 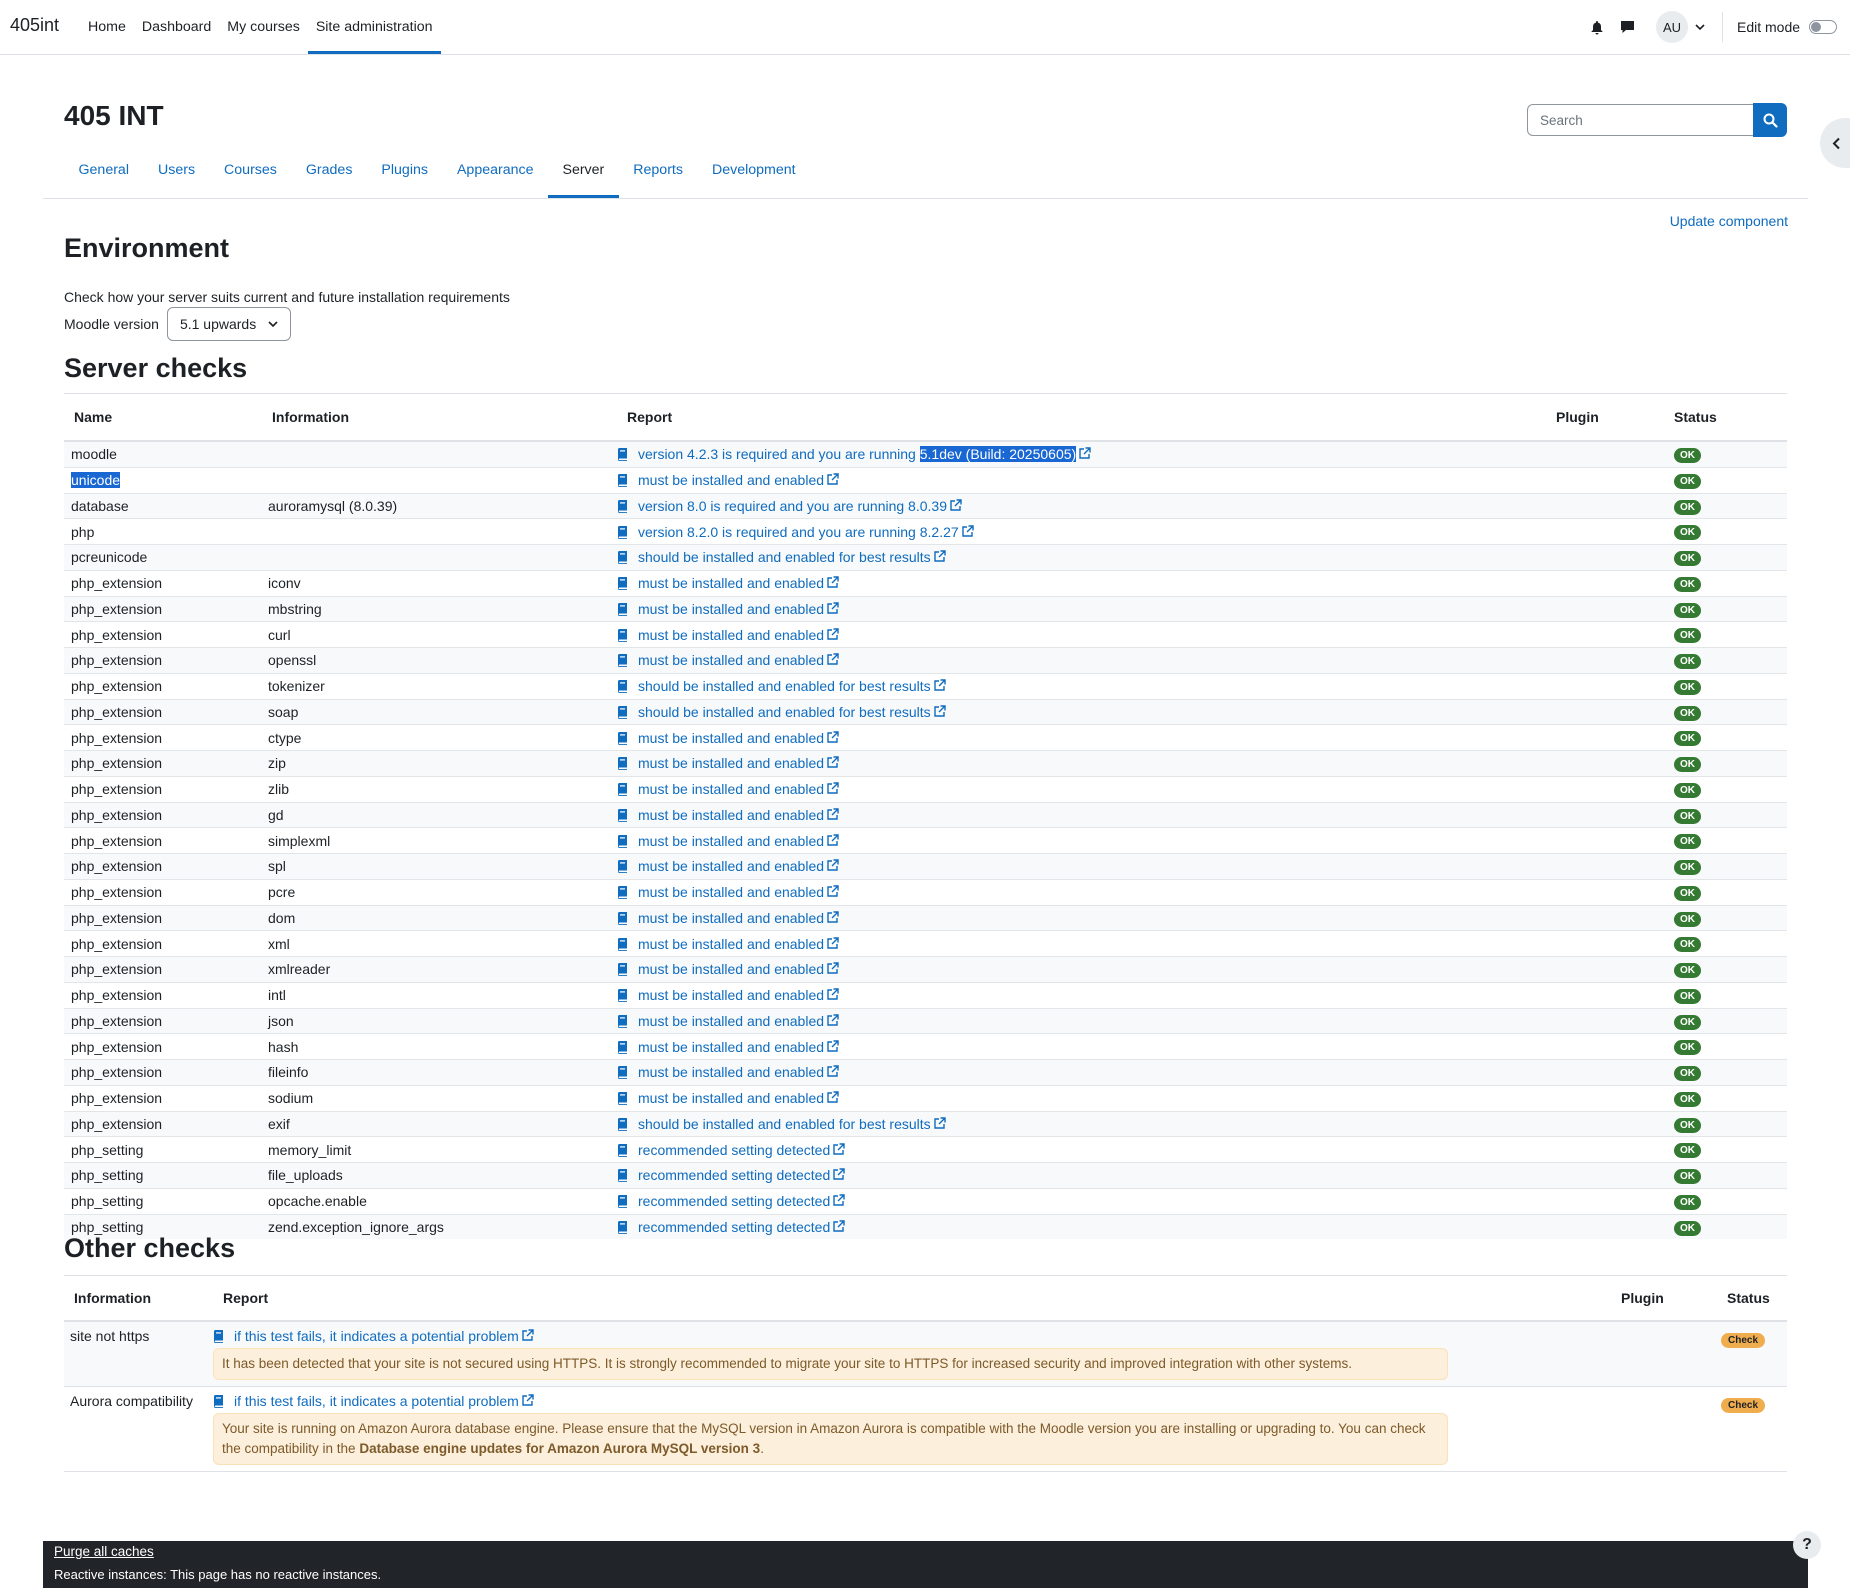 What do you see at coordinates (583, 174) in the screenshot?
I see `tab-server: Server` at bounding box center [583, 174].